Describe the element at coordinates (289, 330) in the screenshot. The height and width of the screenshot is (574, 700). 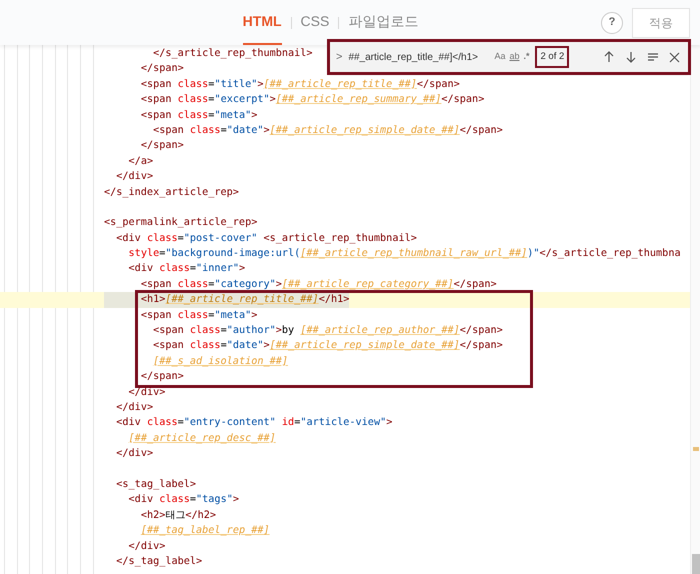
I see `code-token: by` at that location.